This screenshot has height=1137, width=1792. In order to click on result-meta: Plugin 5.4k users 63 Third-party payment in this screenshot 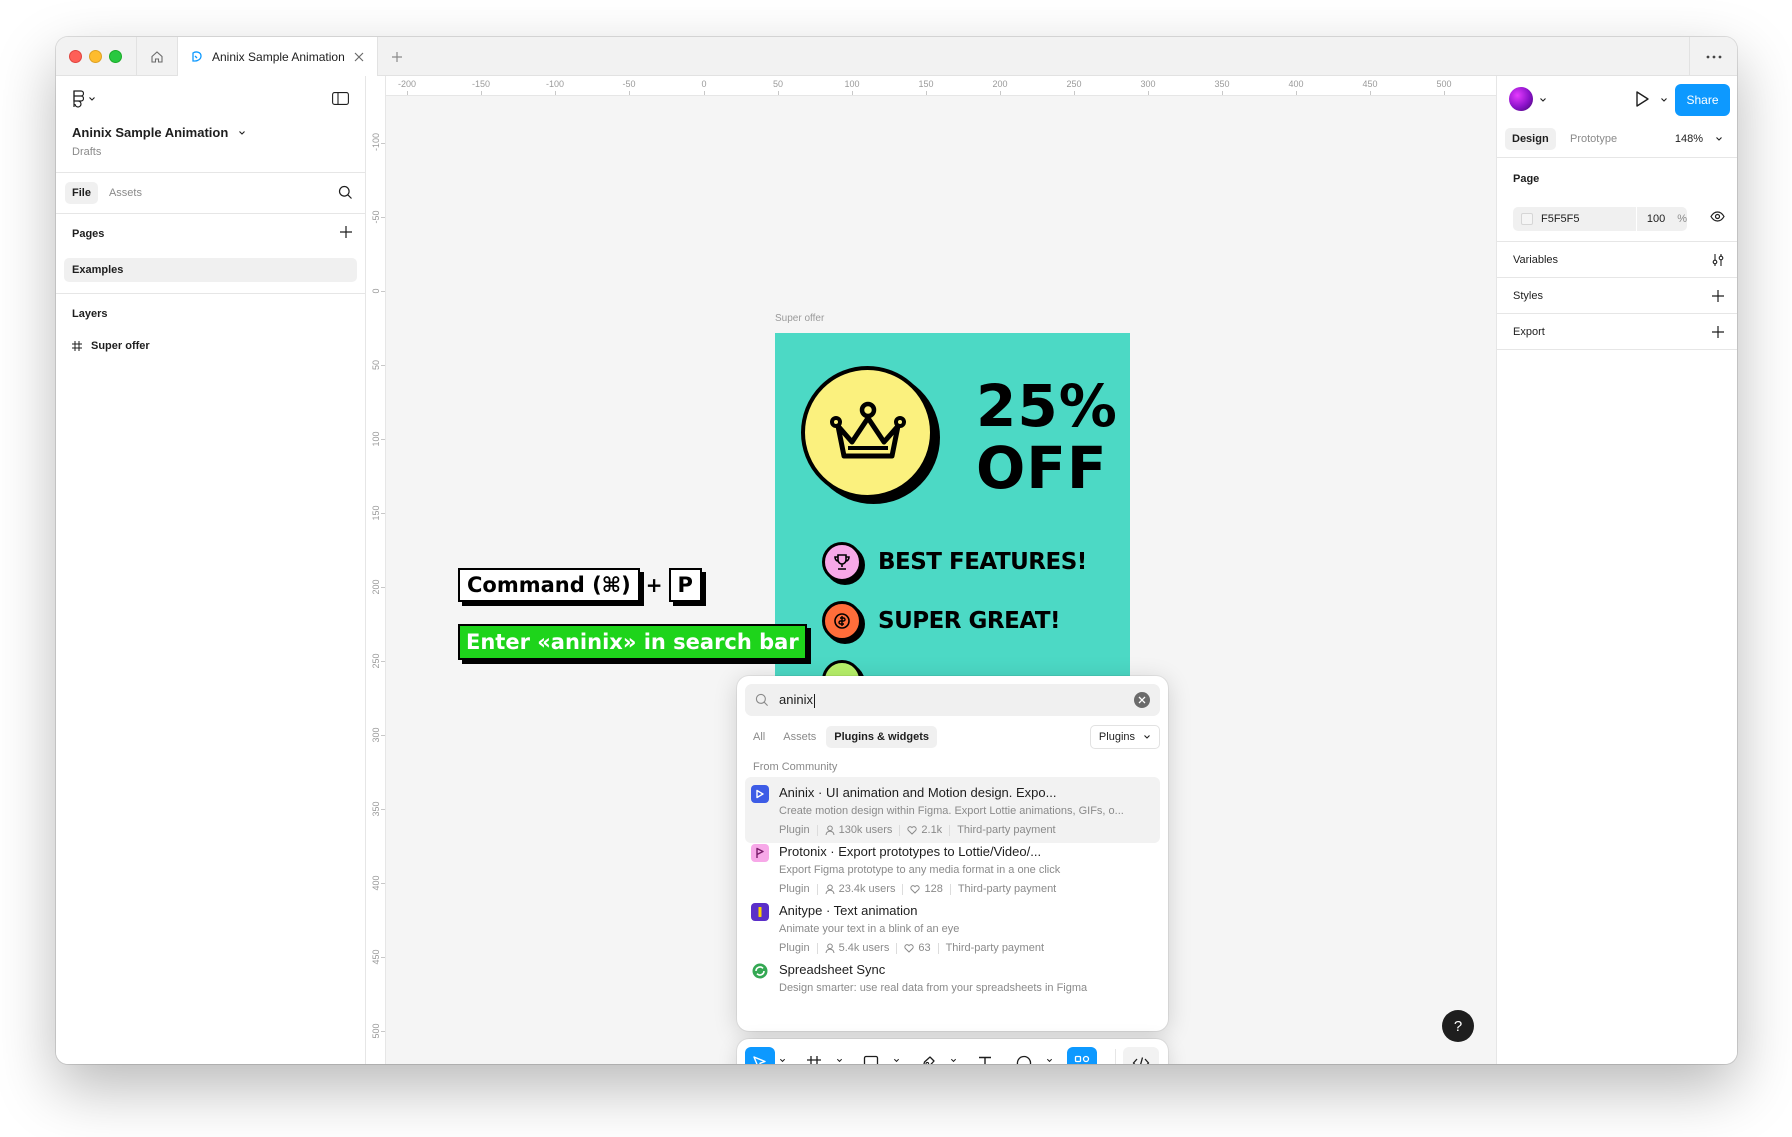, I will do `click(911, 948)`.